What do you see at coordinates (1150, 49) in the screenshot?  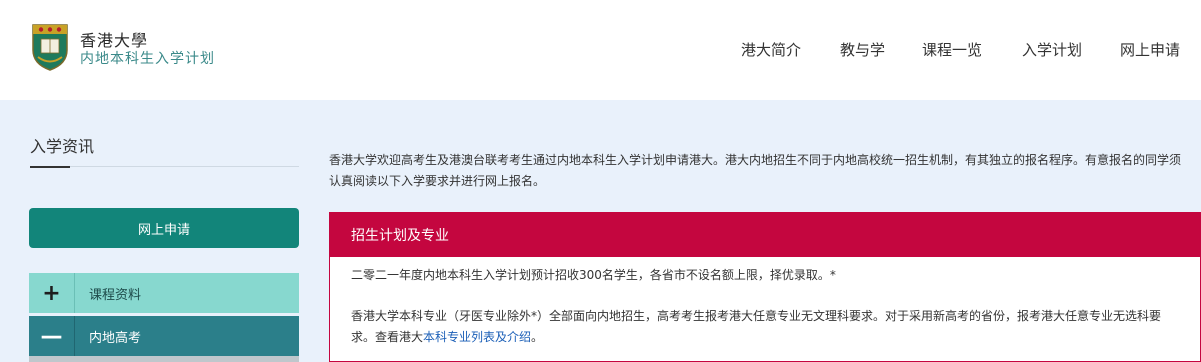 I see `nav-apply-online: 网上申请` at bounding box center [1150, 49].